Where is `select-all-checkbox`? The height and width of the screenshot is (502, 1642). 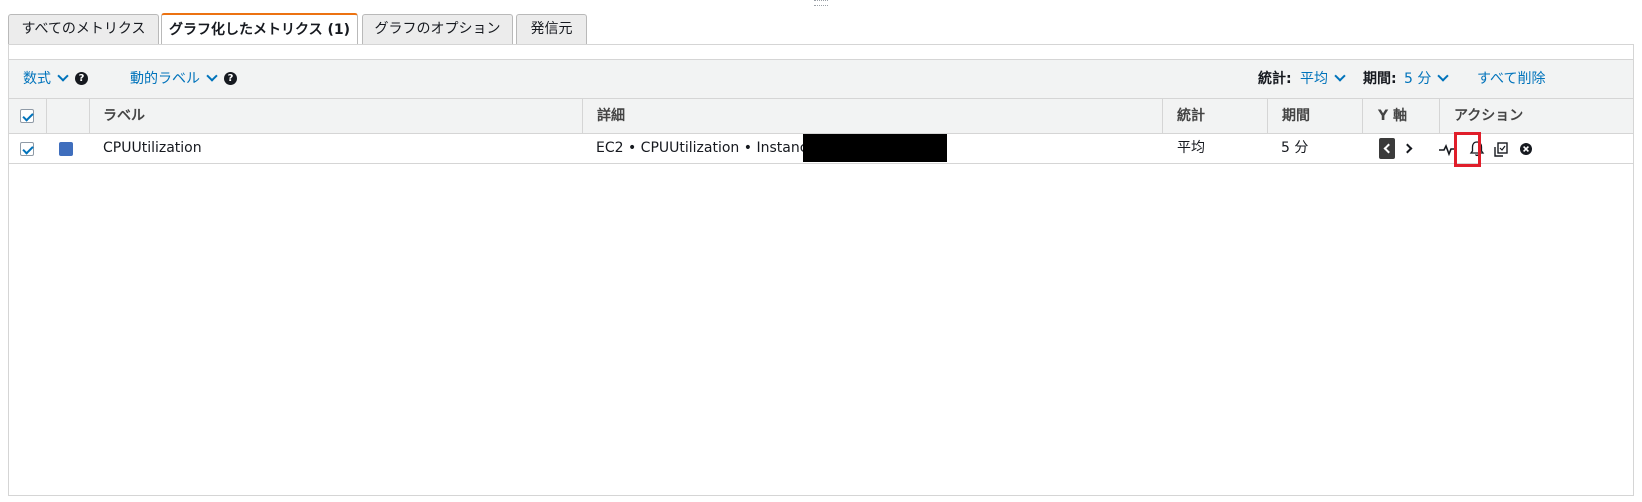
select-all-checkbox is located at coordinates (27, 116).